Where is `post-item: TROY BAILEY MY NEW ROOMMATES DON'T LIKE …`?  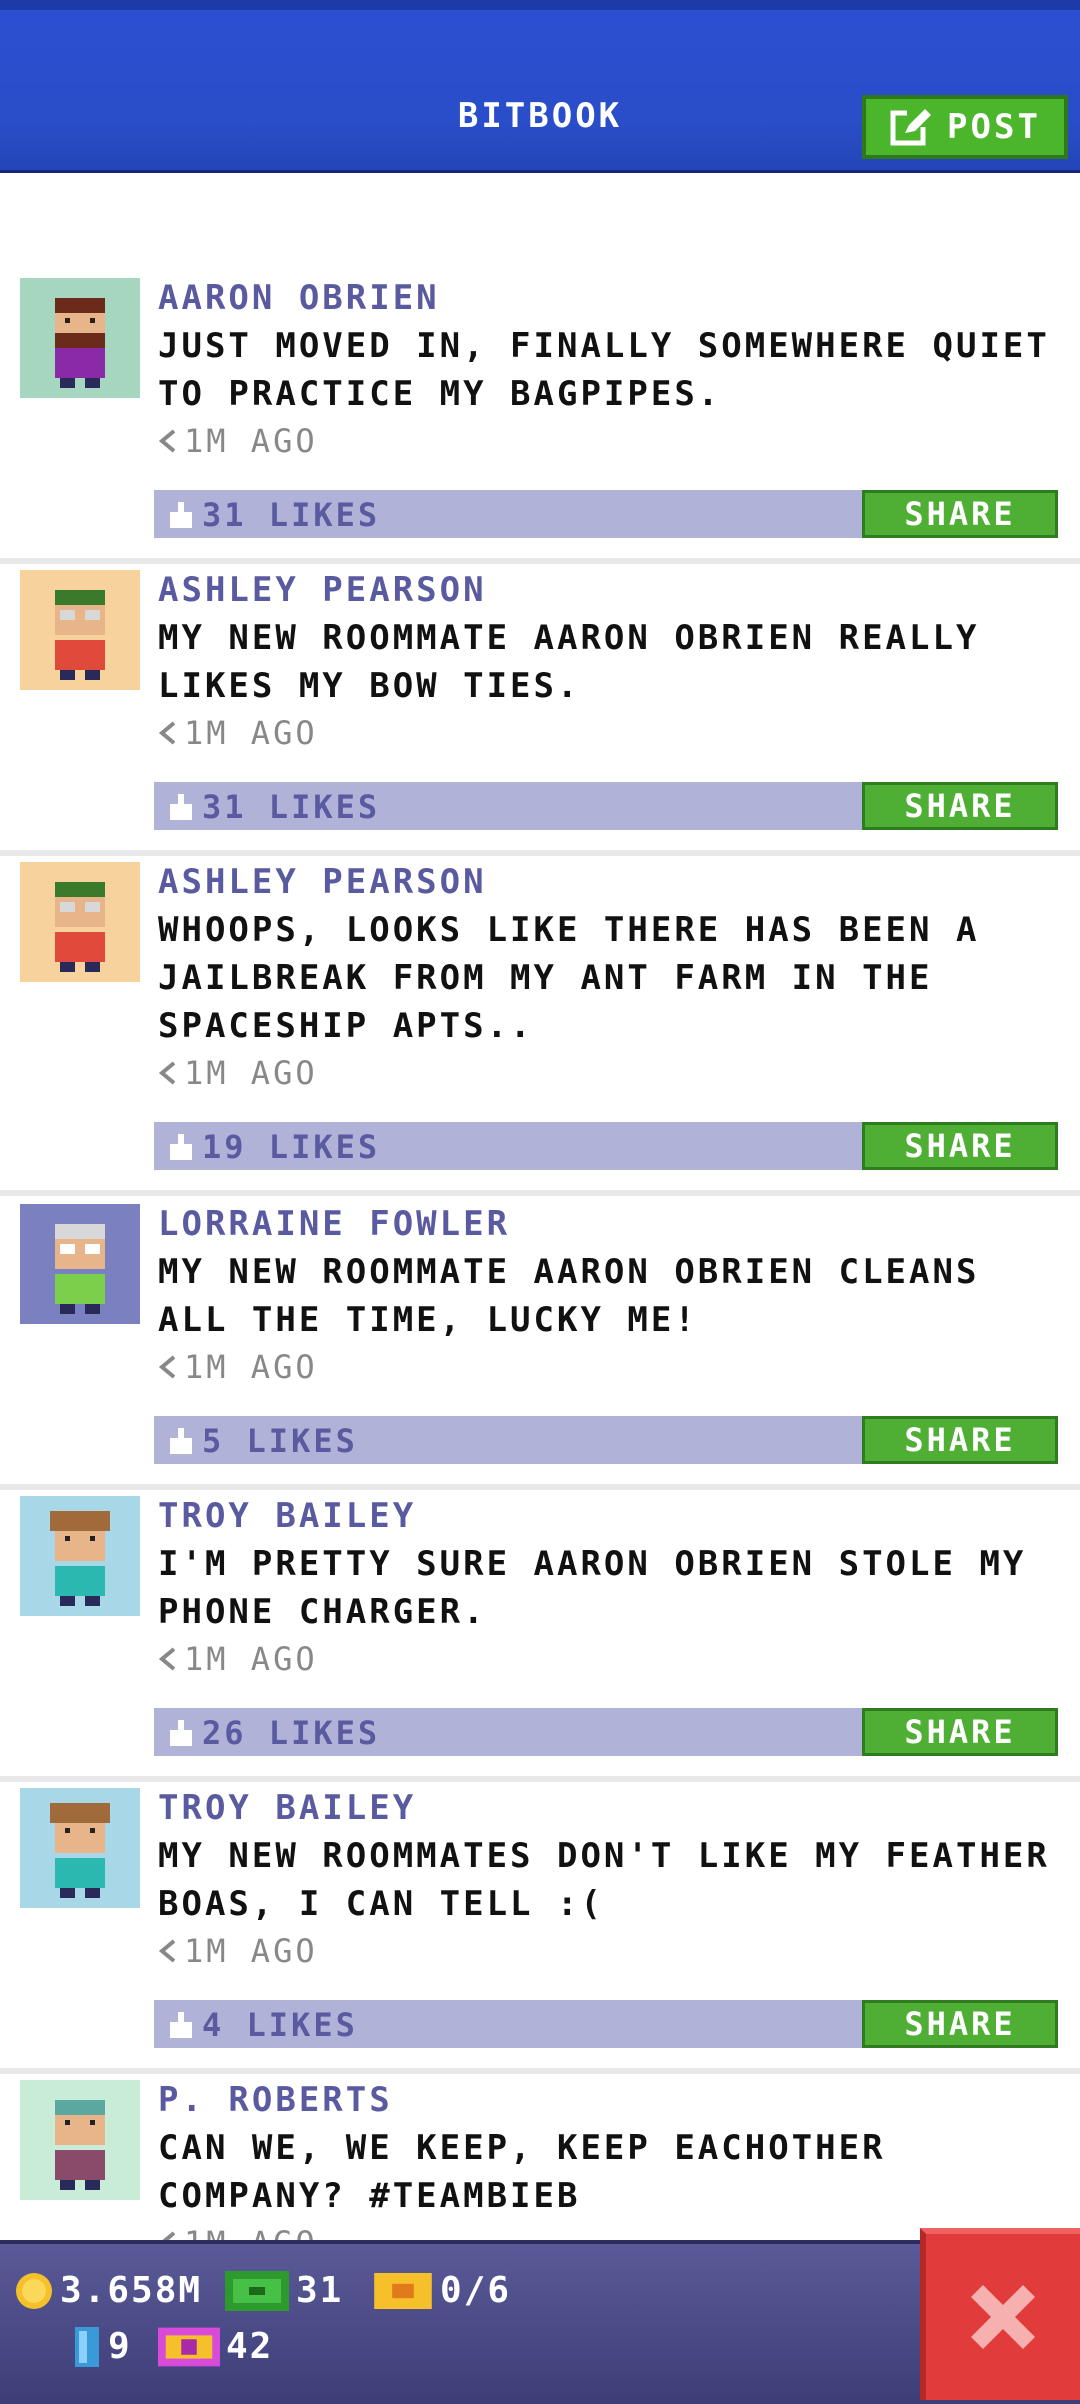 post-item: TROY BAILEY MY NEW ROOMMATES DON'T LIKE … is located at coordinates (540, 1931).